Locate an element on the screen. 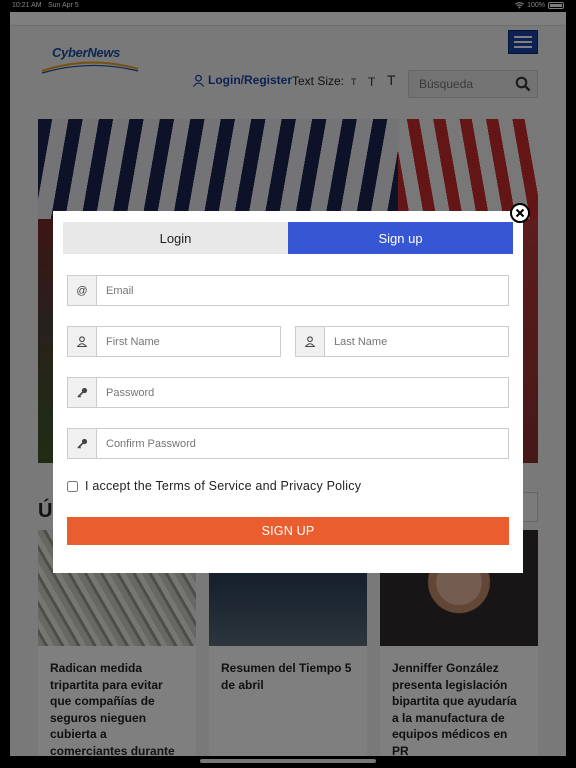 The width and height of the screenshot is (576, 768). sign-up-button: SIGN UP is located at coordinates (288, 531).